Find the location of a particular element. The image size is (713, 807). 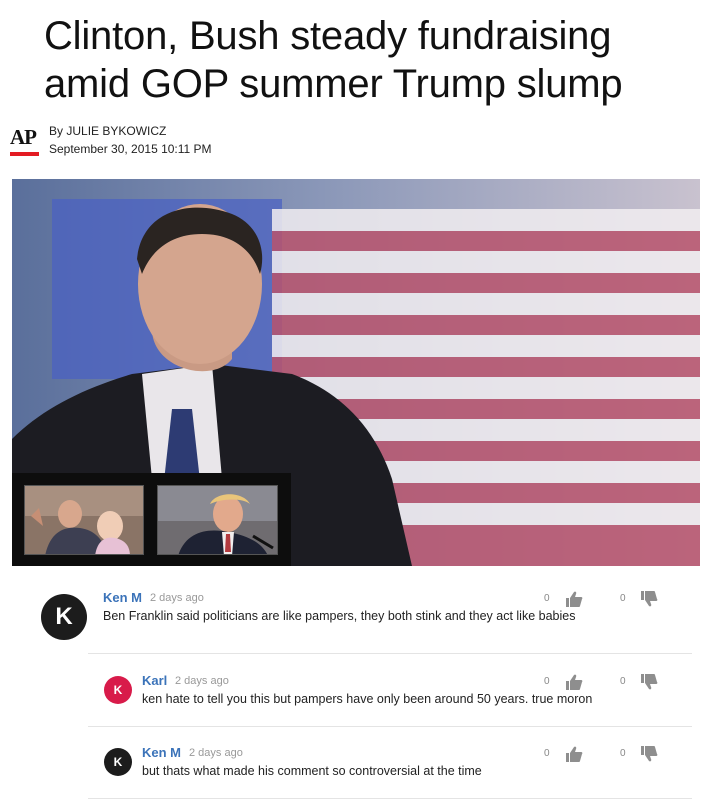

byline-author: By JULIE BYKOWICZ is located at coordinates (107, 131).